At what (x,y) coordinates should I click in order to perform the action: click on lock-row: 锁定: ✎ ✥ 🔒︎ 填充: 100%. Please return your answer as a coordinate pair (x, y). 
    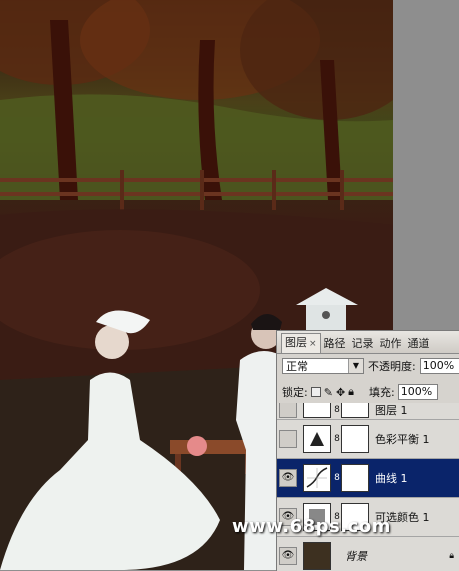
    Looking at the image, I should click on (370, 392).